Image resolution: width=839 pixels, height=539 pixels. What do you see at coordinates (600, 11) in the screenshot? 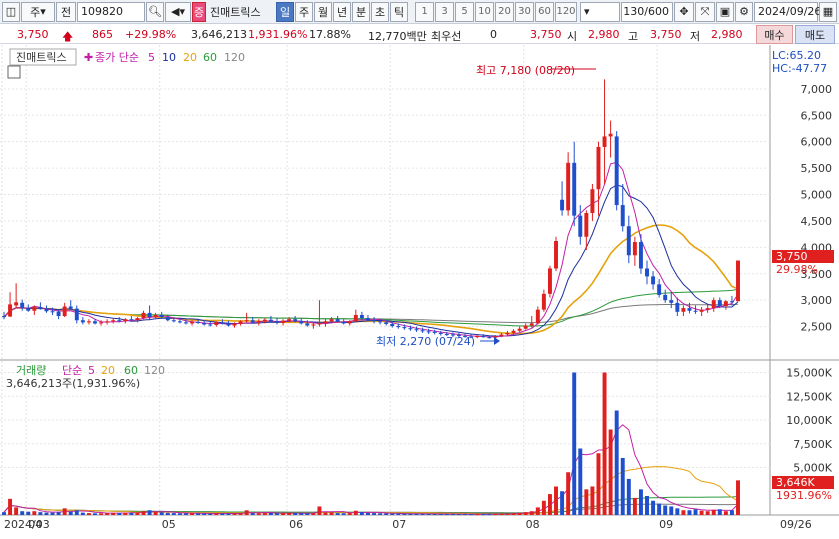
I see `interval-custom-select: ▾` at bounding box center [600, 11].